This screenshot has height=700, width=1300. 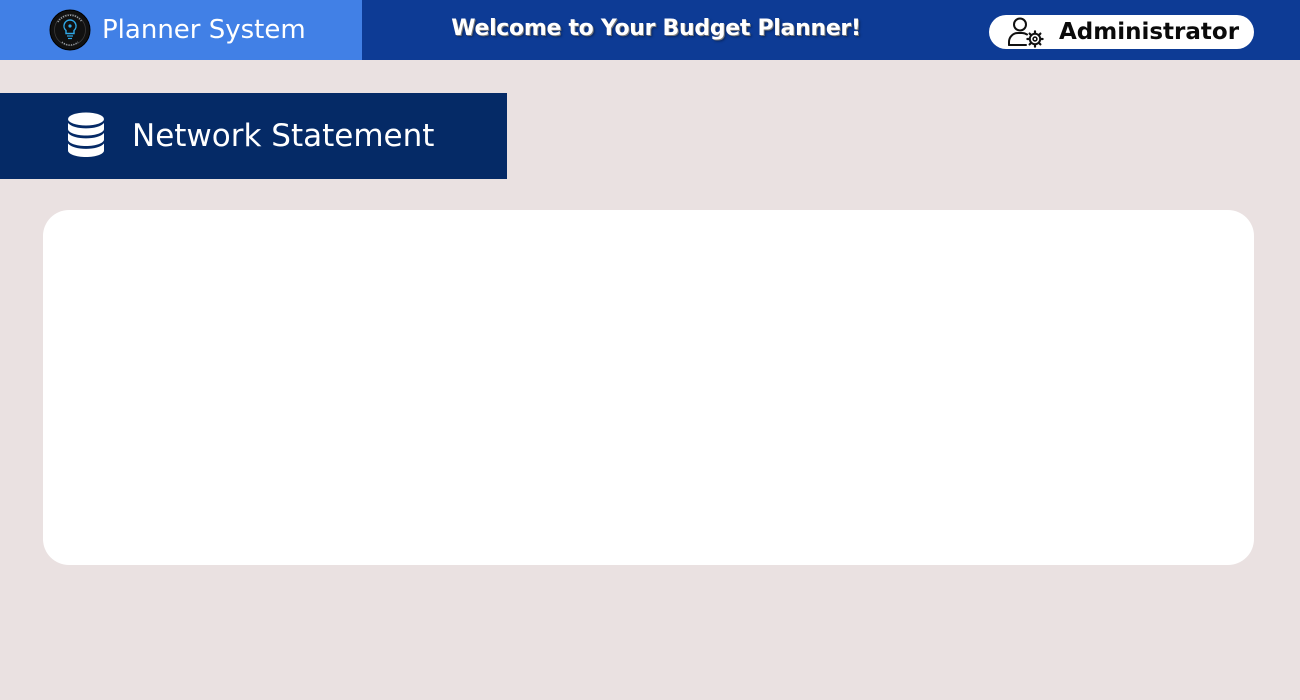 What do you see at coordinates (1026, 32) in the screenshot?
I see `user-settings-icon` at bounding box center [1026, 32].